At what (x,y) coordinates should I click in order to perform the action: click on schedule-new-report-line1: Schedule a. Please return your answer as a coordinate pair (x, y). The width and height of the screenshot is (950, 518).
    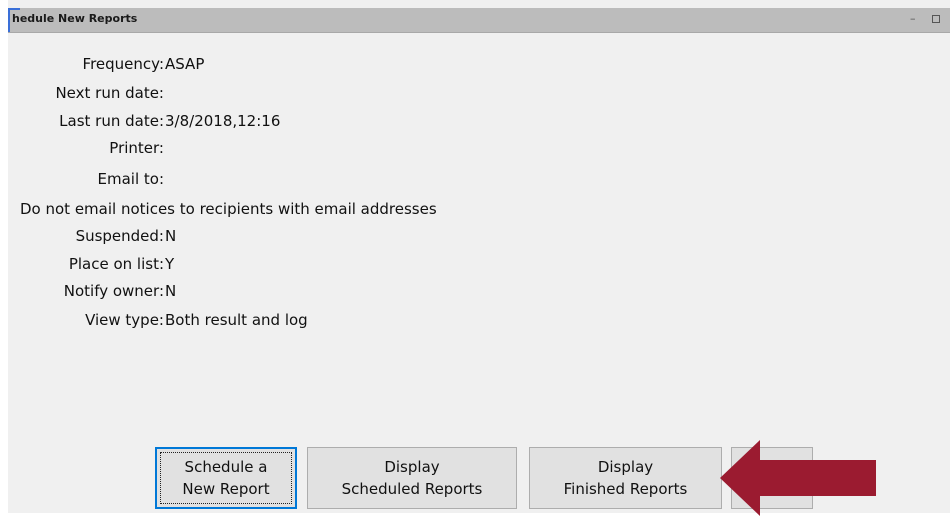
    Looking at the image, I should click on (226, 467).